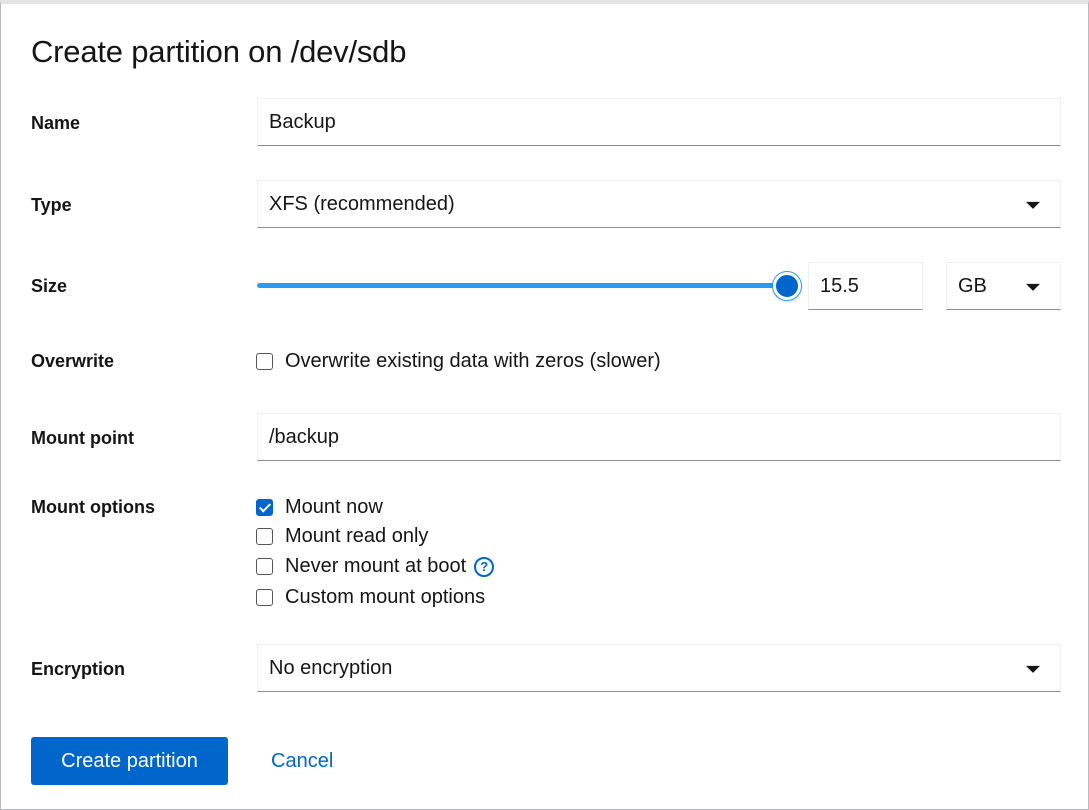 The height and width of the screenshot is (810, 1089). I want to click on type-select-value: XFS (recommended), so click(362, 203).